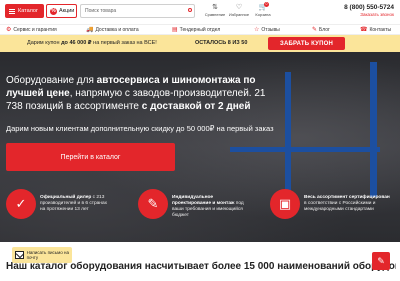 The width and height of the screenshot is (400, 281). Describe the element at coordinates (51, 80) in the screenshot. I see `hero-title-part: Оборудование для` at that location.